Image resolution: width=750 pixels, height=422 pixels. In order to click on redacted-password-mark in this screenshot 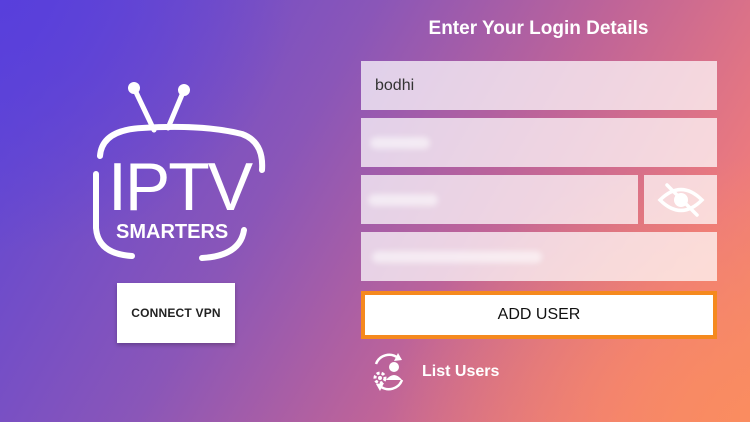, I will do `click(400, 143)`.